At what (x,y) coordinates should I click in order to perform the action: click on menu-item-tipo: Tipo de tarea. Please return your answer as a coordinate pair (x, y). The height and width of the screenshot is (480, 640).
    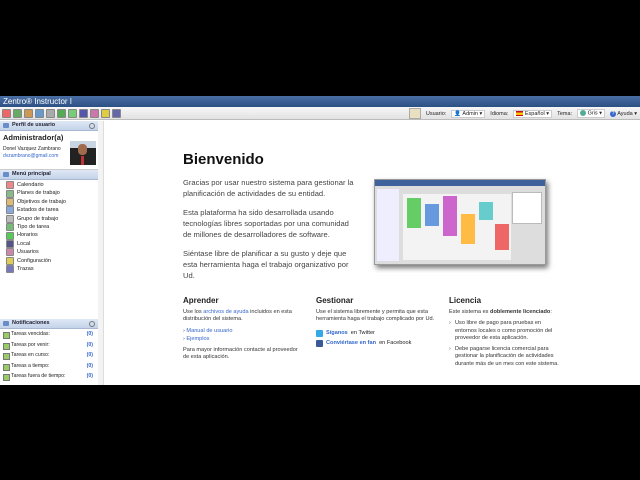
    Looking at the image, I should click on (52, 227).